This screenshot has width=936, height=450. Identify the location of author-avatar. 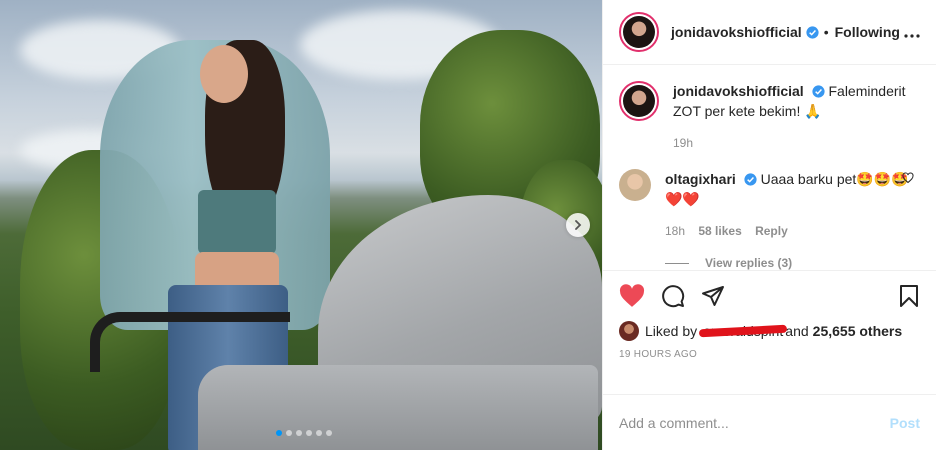
(639, 32).